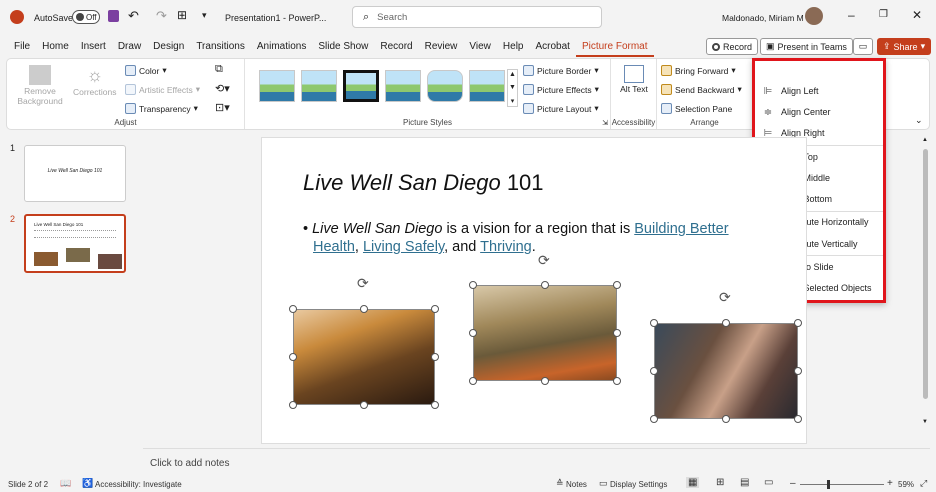  Describe the element at coordinates (133, 16) in the screenshot. I see `undo-icon: ↶` at that location.